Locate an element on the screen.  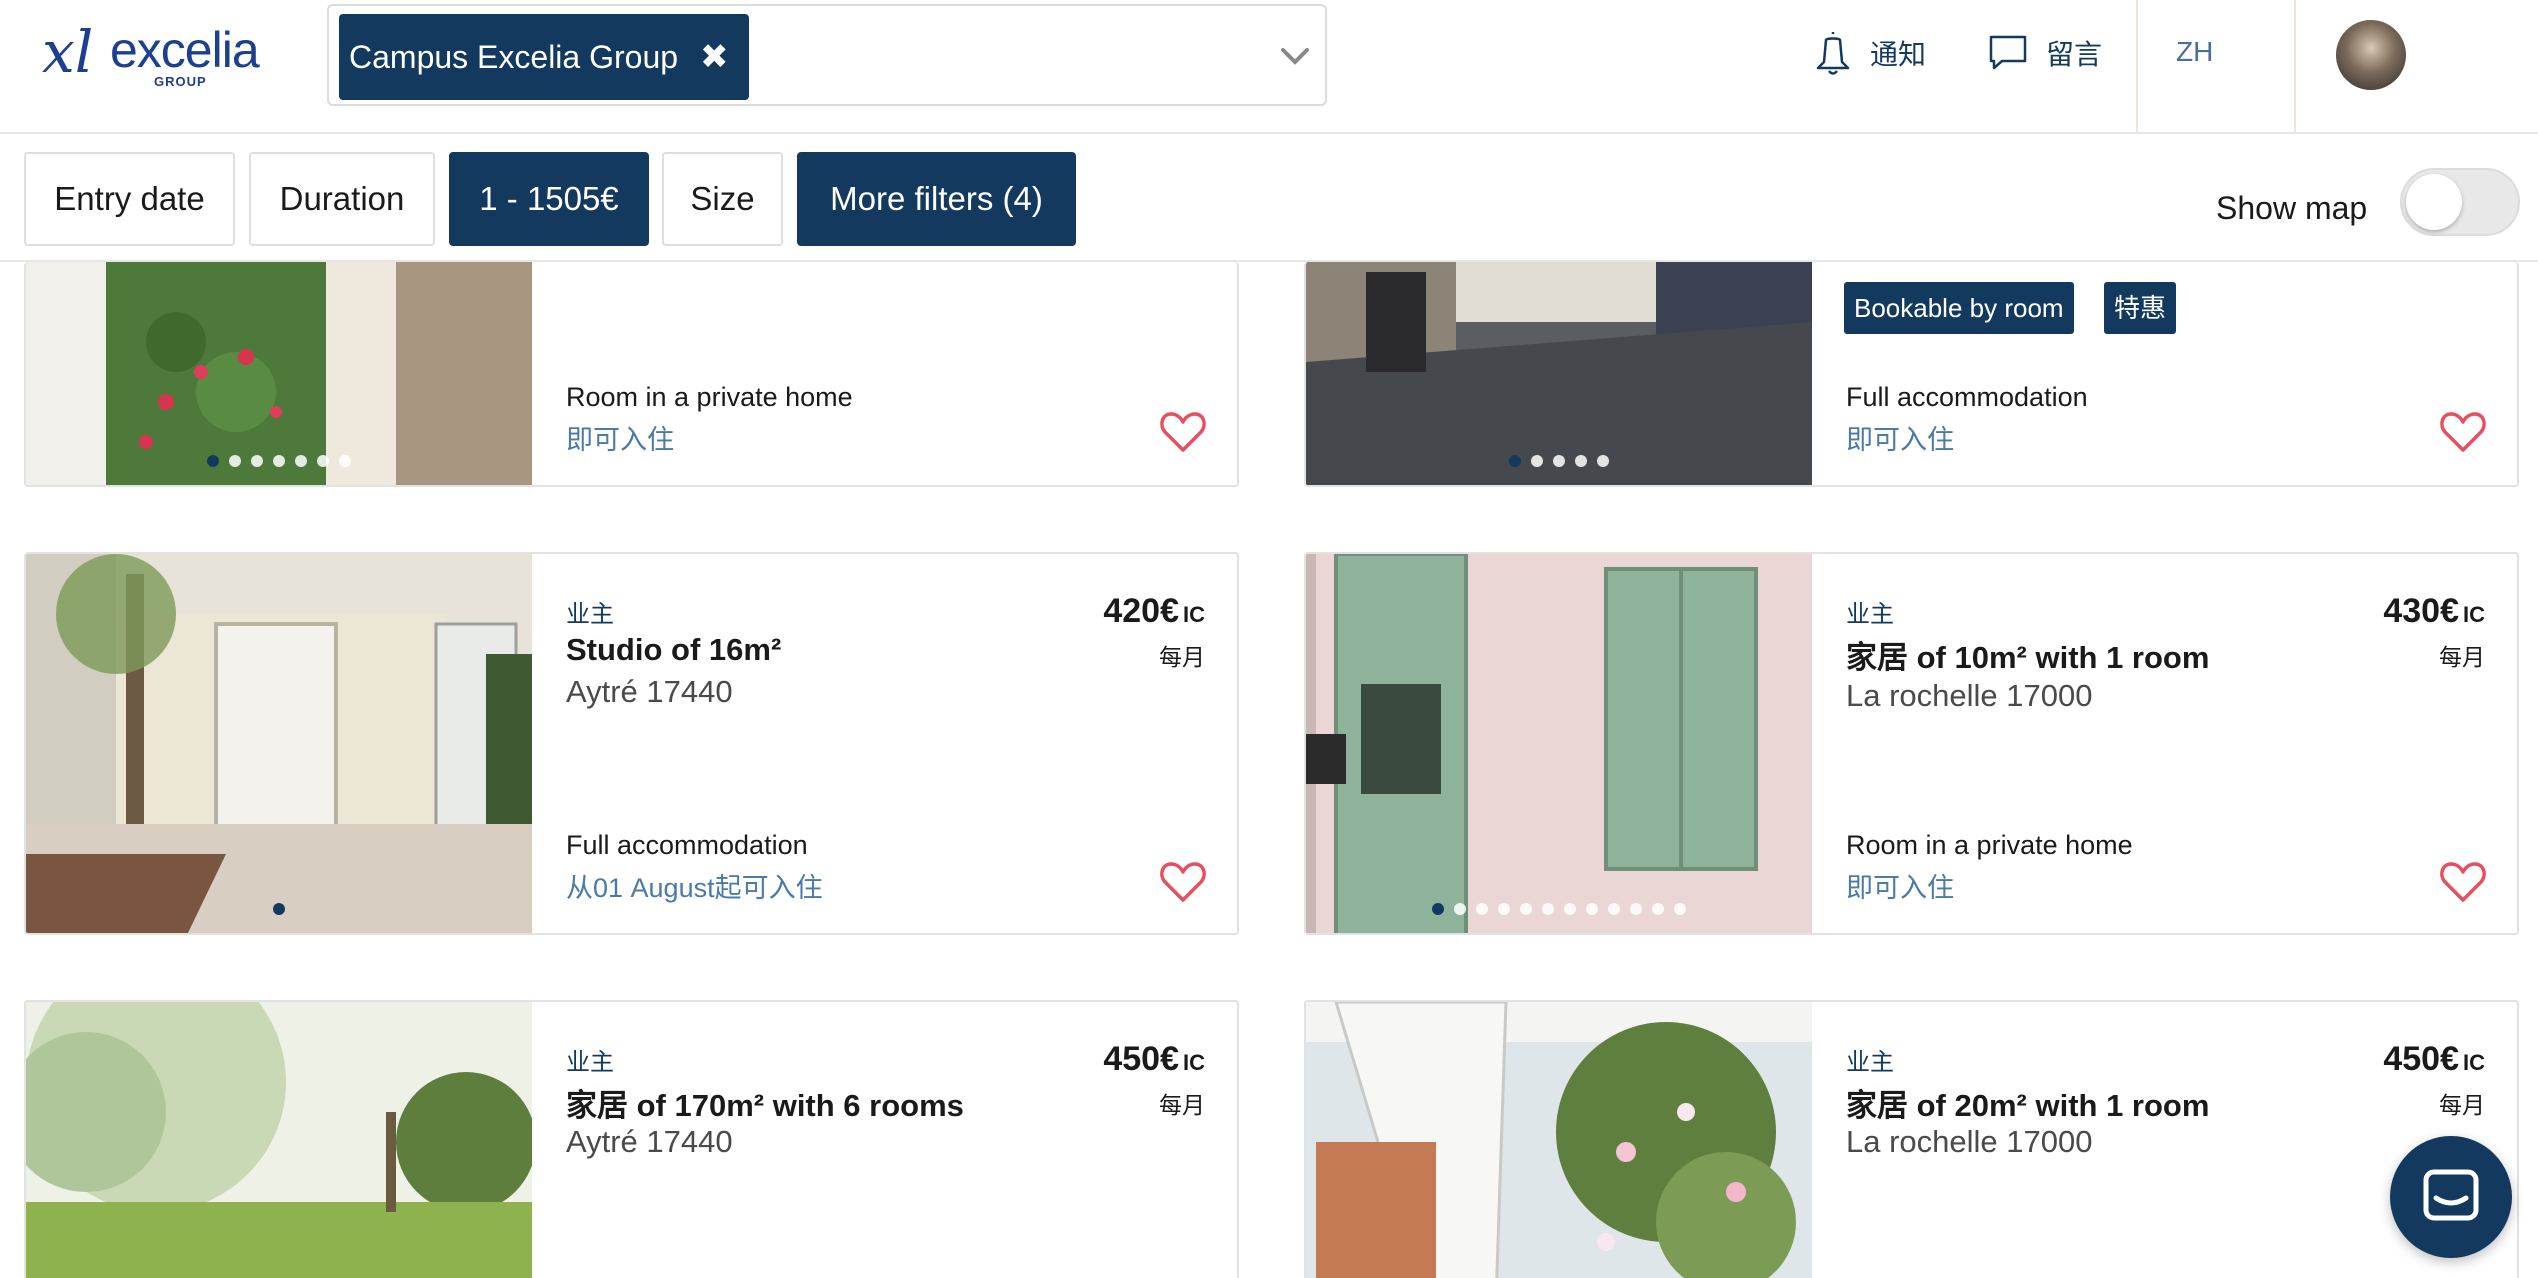
filter-price: 1 - 1505€ is located at coordinates (549, 199).